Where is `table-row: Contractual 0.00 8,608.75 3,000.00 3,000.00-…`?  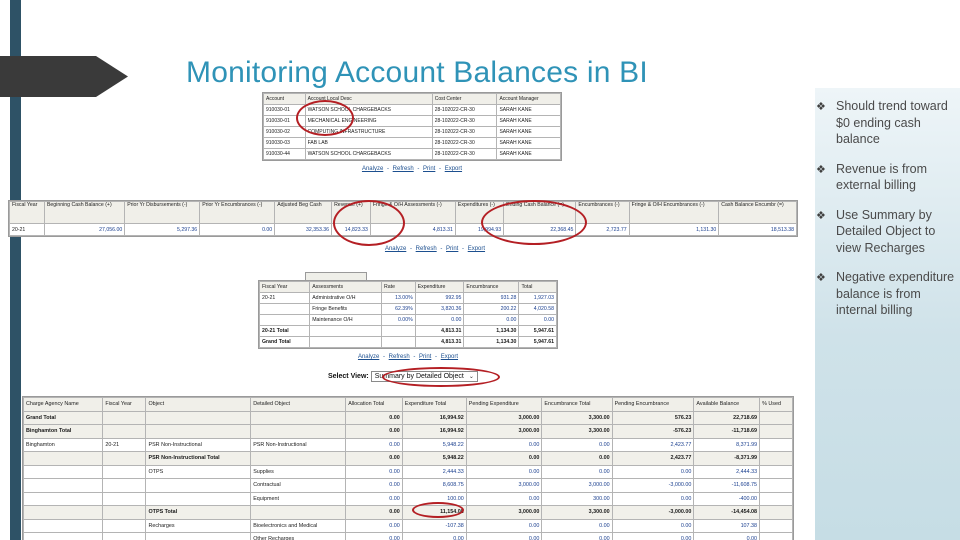
table-row: Contractual 0.00 8,608.75 3,000.00 3,000.00-… is located at coordinates (407, 485).